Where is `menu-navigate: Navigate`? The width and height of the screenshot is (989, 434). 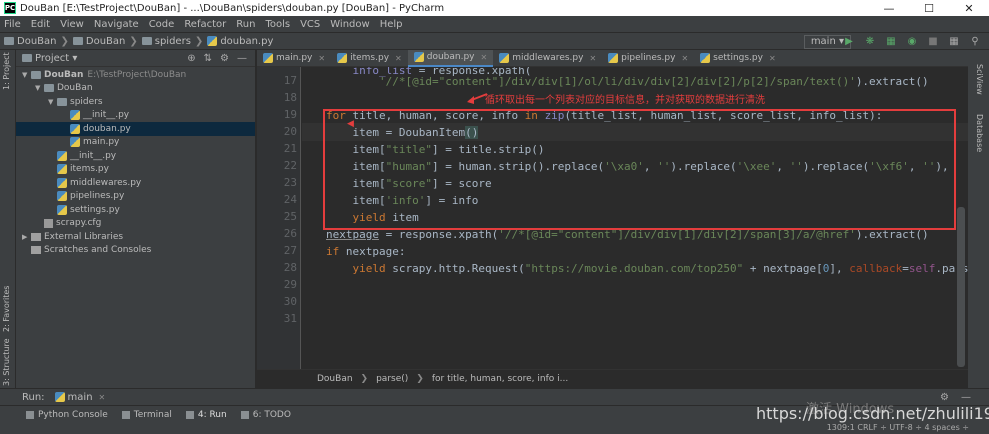
menu-navigate: Navigate is located at coordinates (116, 24).